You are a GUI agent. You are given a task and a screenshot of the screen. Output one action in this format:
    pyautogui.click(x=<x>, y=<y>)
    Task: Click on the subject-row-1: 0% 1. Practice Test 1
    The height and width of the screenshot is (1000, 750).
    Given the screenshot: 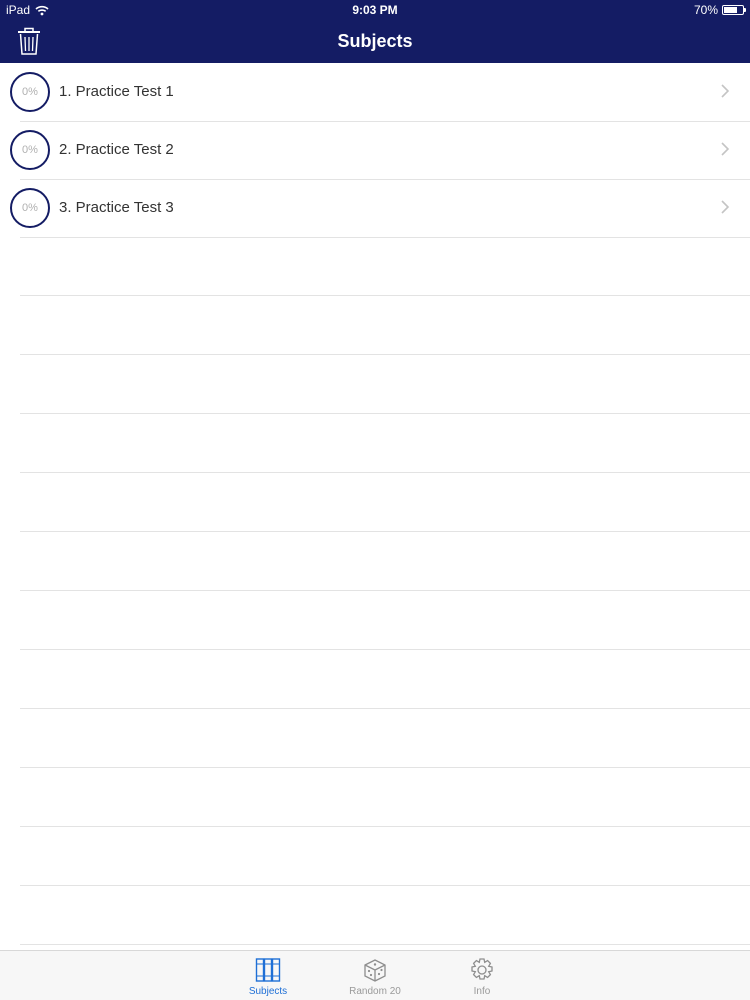 What is the action you would take?
    pyautogui.click(x=375, y=92)
    